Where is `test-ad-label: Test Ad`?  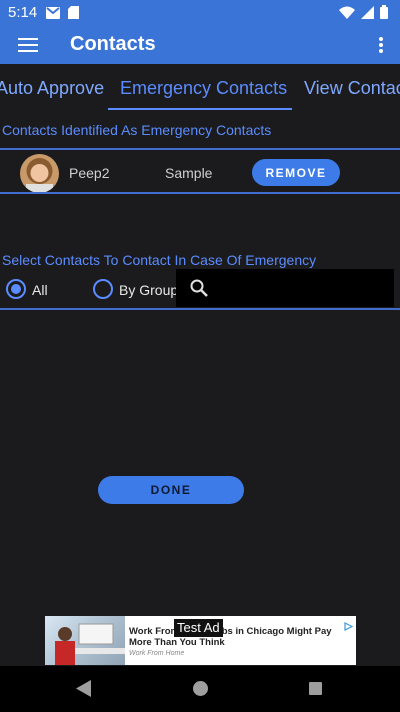
test-ad-label: Test Ad is located at coordinates (198, 628).